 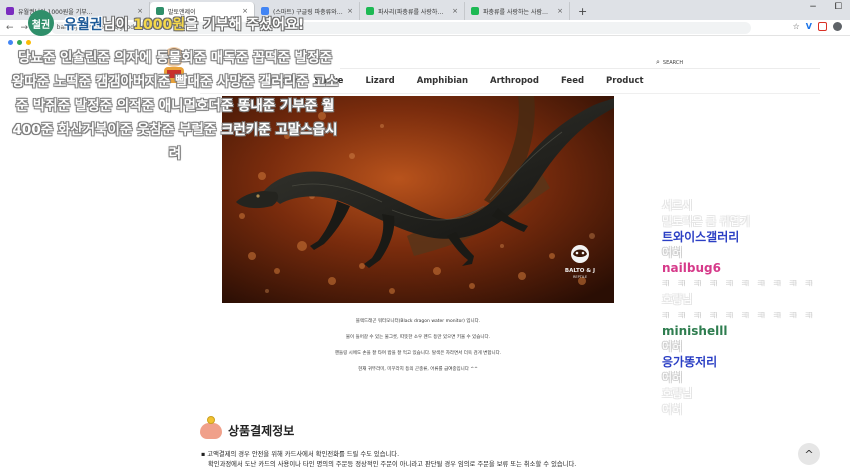 I want to click on scroll-top-button: ^, so click(x=809, y=454).